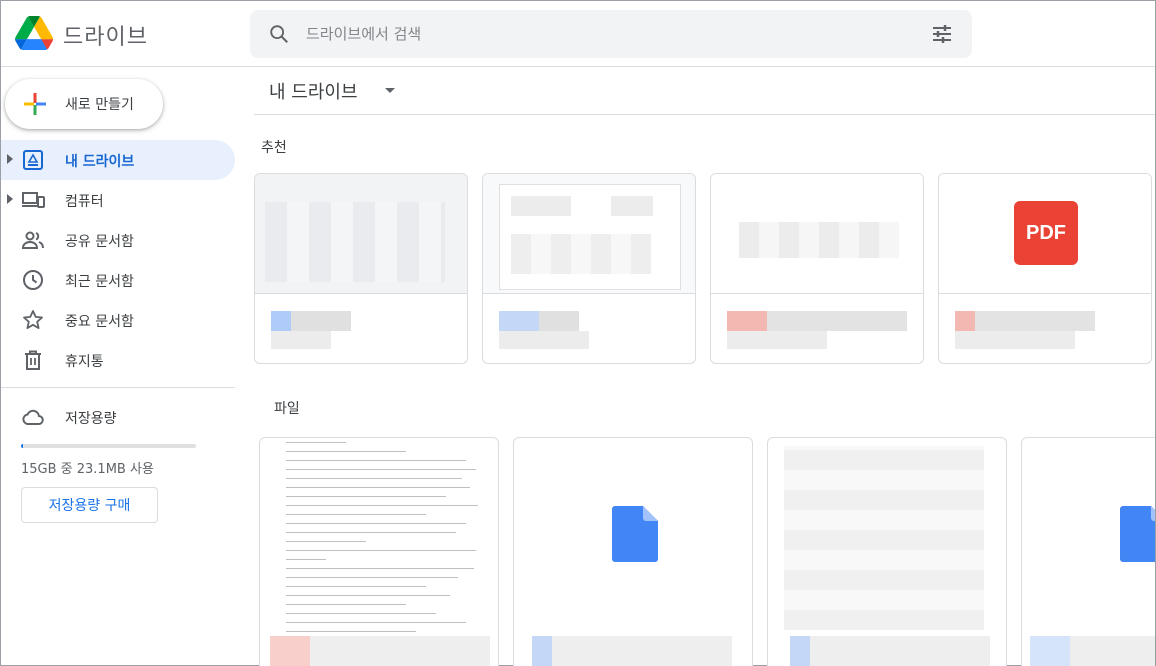  Describe the element at coordinates (22, 446) in the screenshot. I see `storage-usage-fill` at that location.